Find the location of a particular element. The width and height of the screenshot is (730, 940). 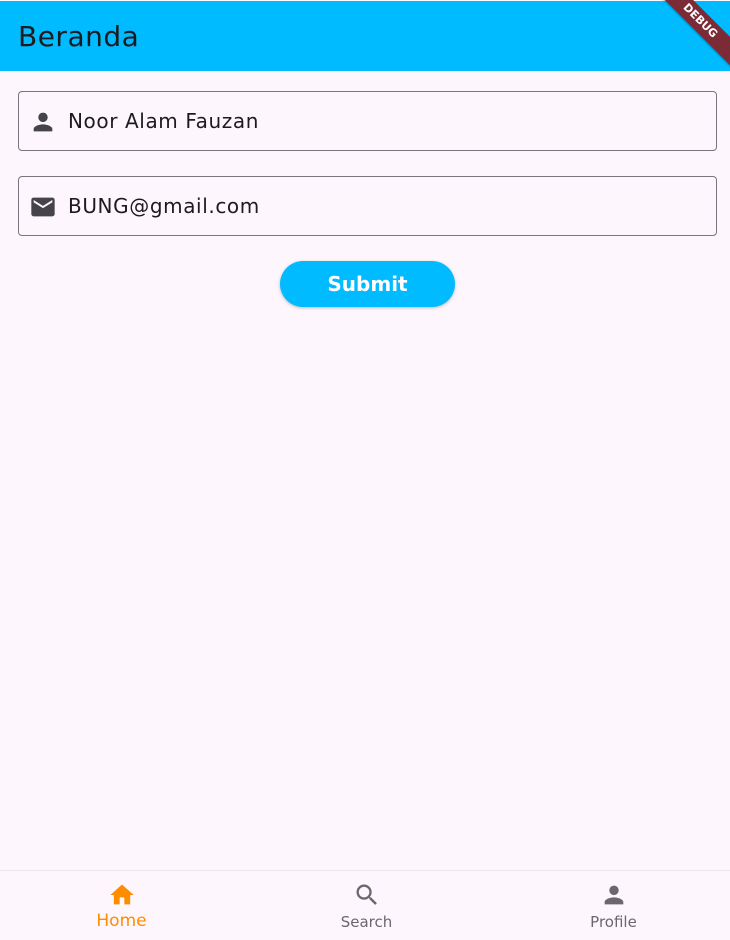

app-bar: Beranda DEBUG is located at coordinates (365, 37).